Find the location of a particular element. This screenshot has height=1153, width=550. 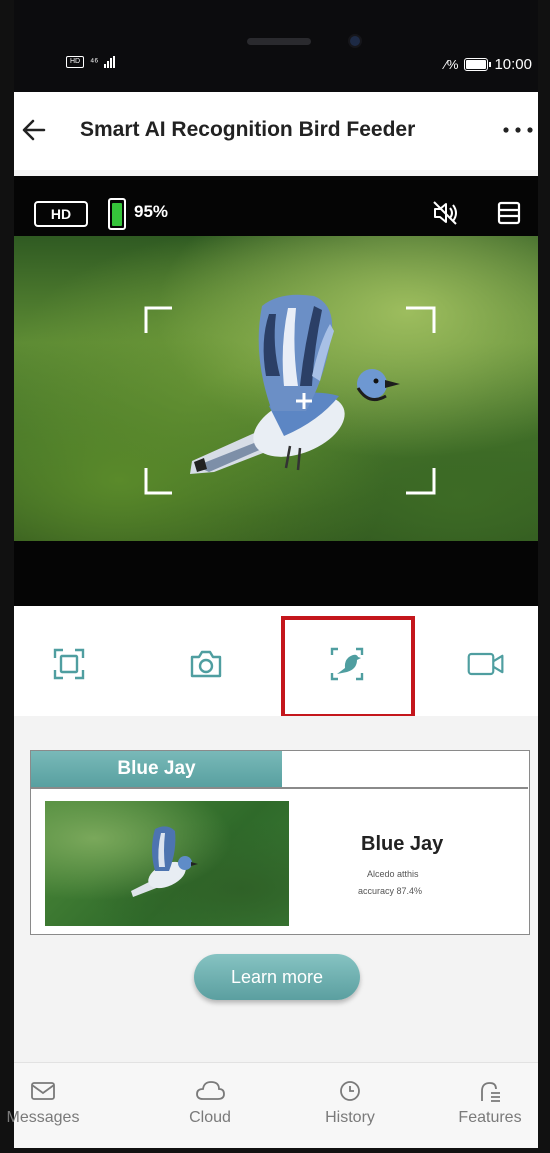

clock-time: 10:00 is located at coordinates (513, 64).